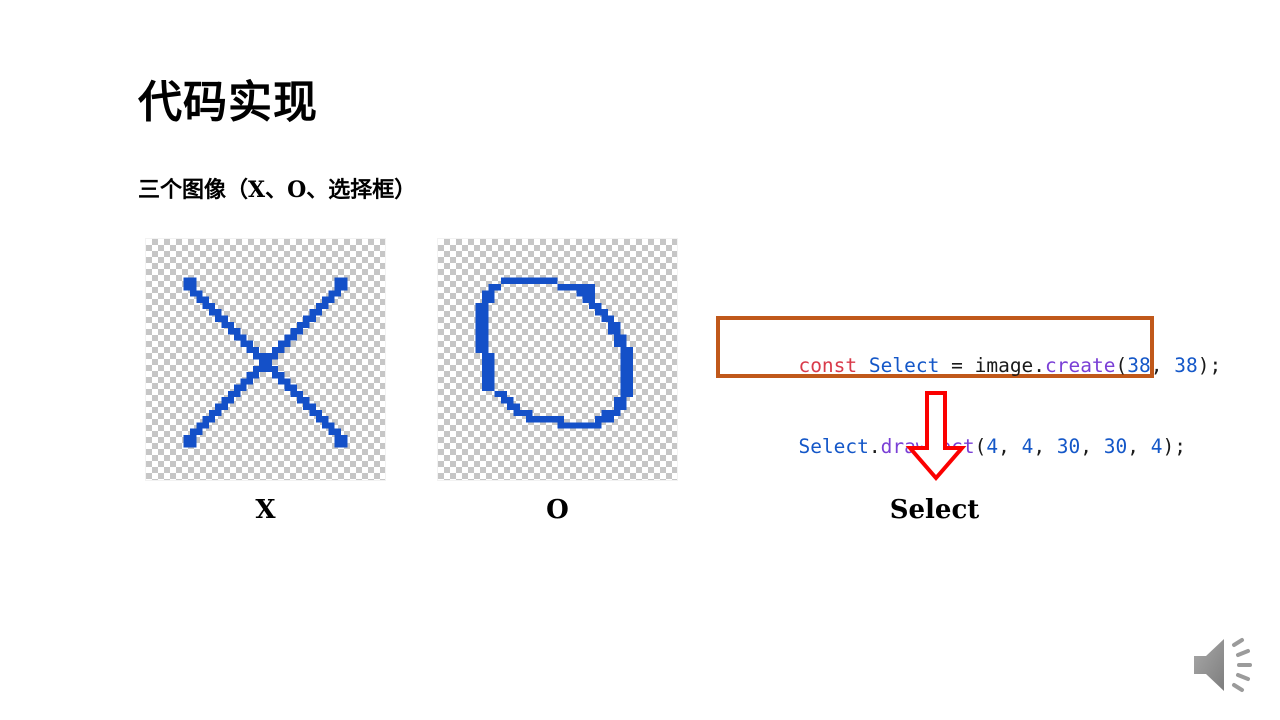 This screenshot has width=1280, height=720. I want to click on speaker-icon, so click(1223, 665).